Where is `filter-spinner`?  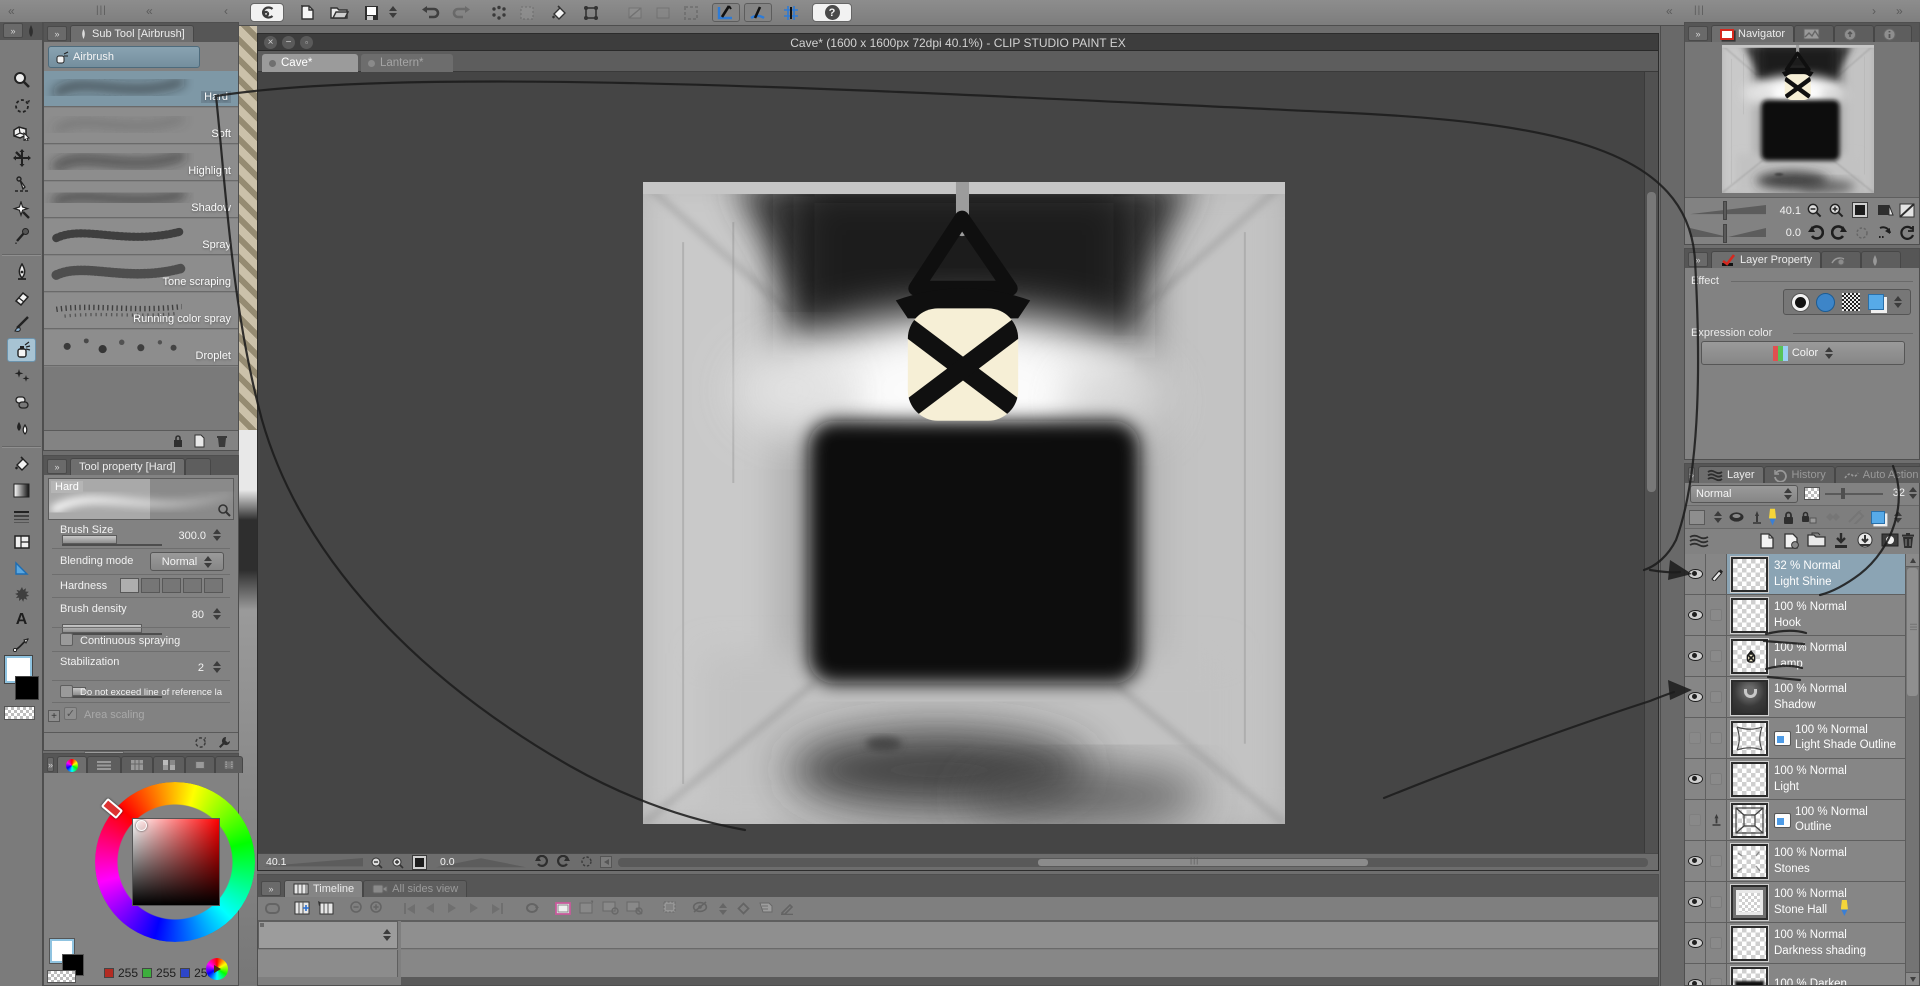 filter-spinner is located at coordinates (1718, 517).